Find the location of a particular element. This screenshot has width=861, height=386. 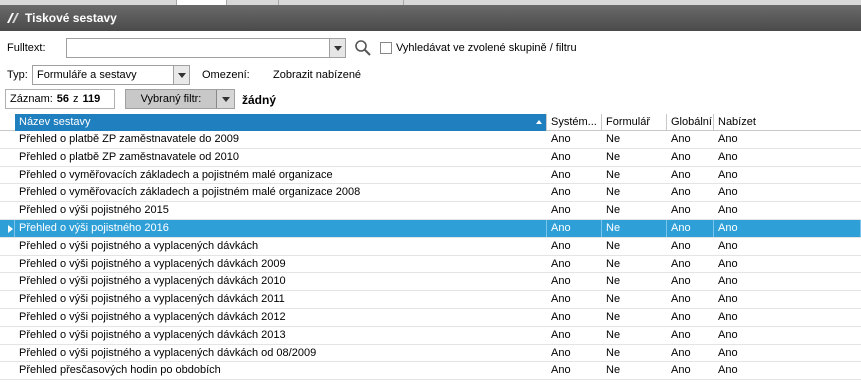

search-in-group-checkbox is located at coordinates (386, 48).